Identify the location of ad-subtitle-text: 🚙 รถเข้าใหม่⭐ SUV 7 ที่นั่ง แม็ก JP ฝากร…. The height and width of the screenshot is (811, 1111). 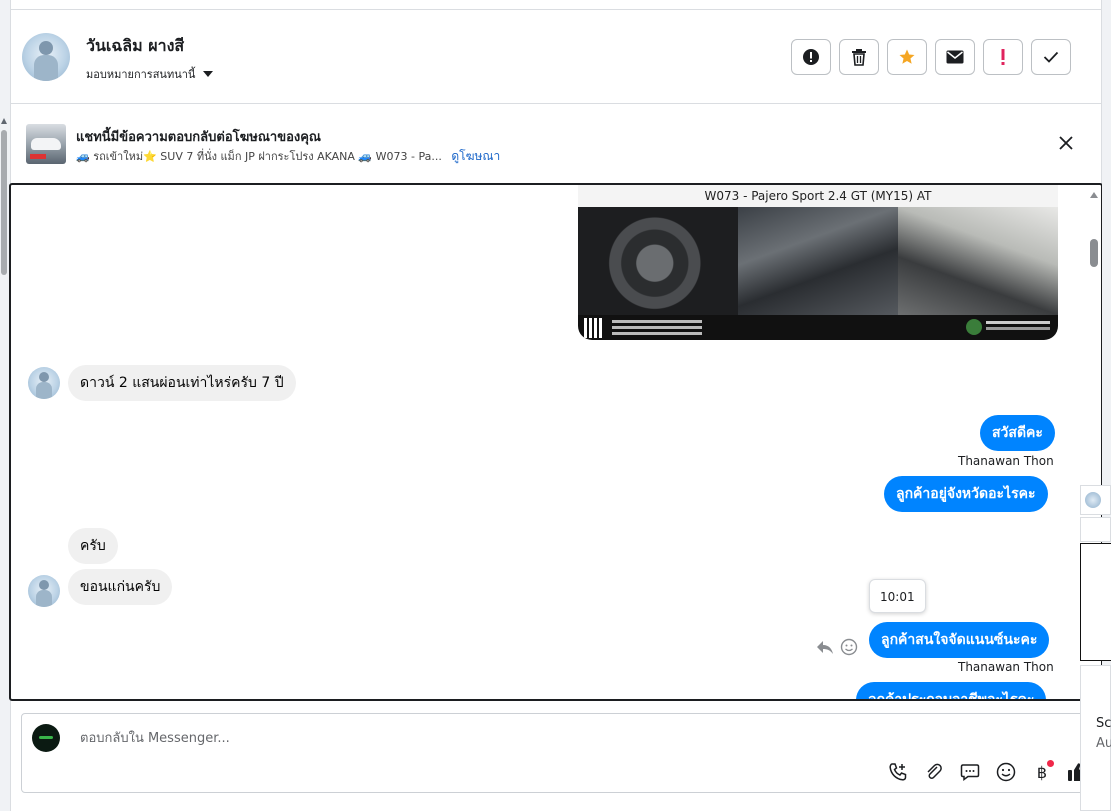
(259, 156).